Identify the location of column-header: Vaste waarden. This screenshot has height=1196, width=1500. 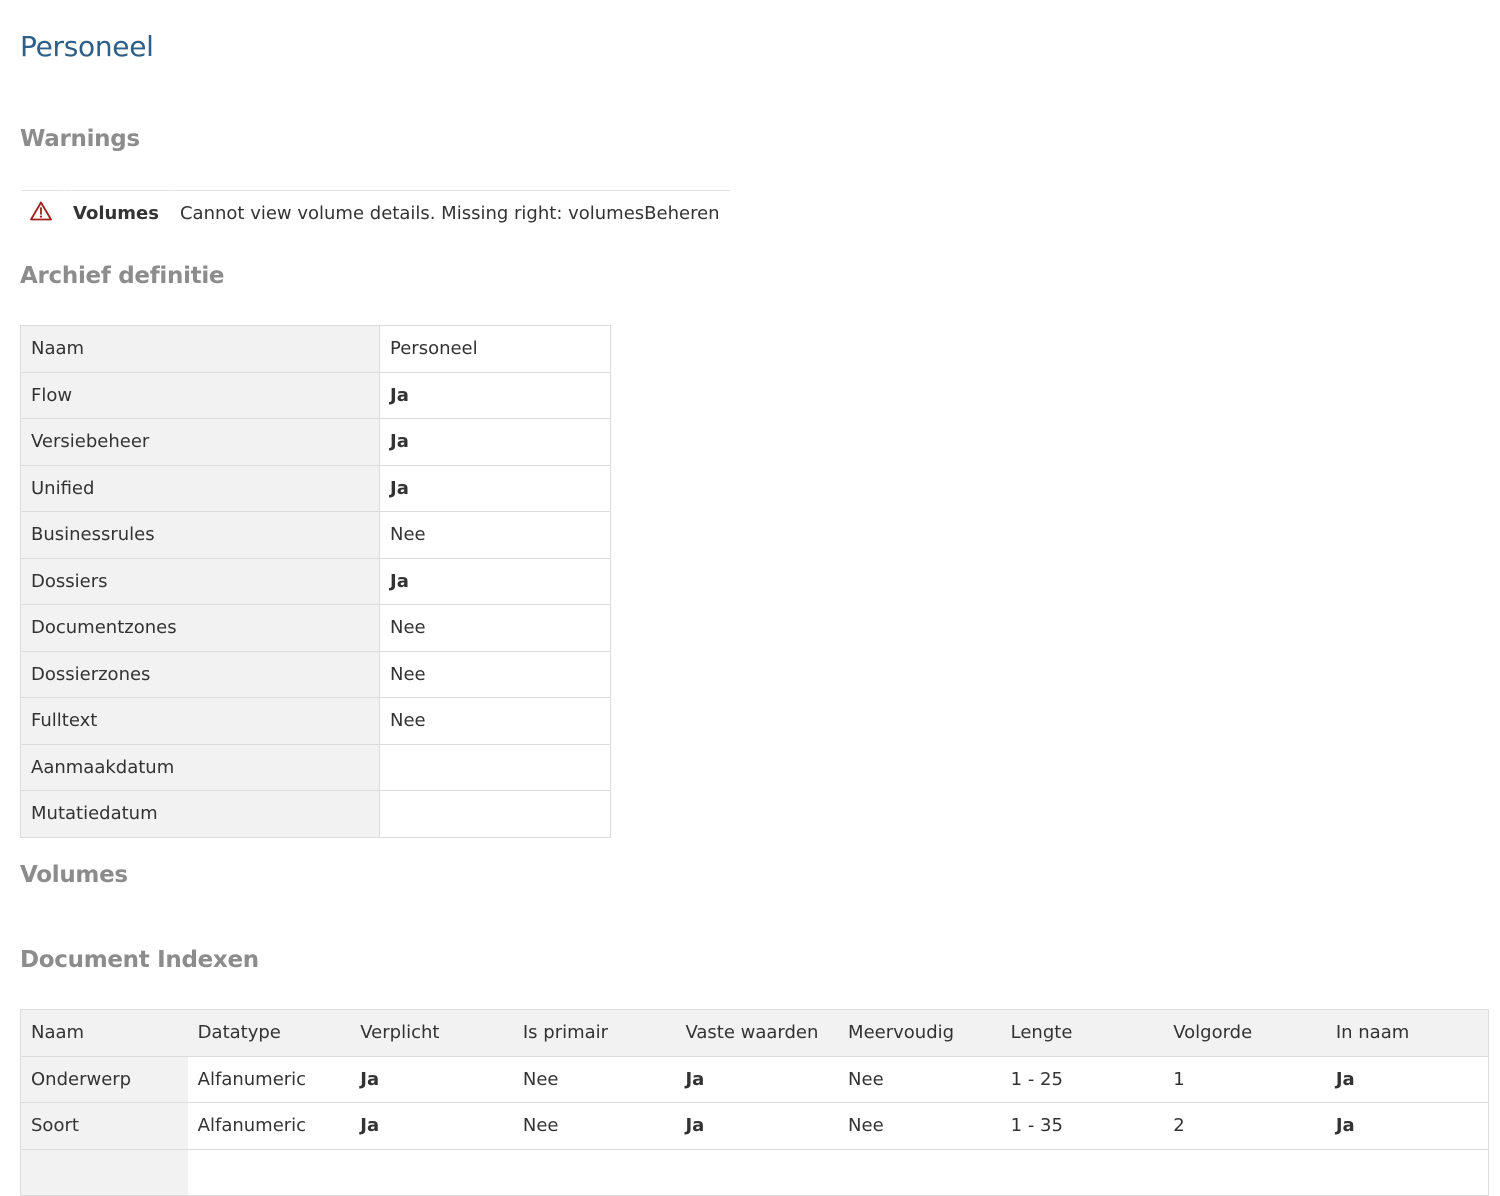
(757, 1033).